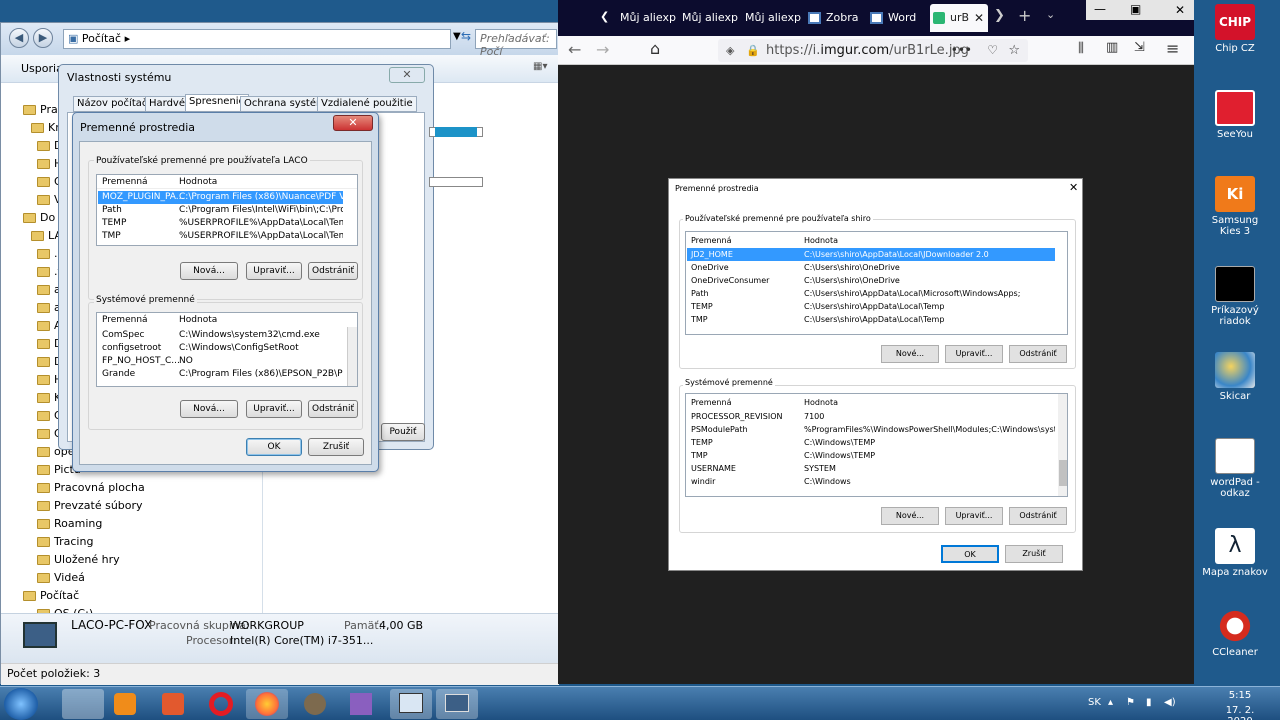 The image size is (1280, 720). What do you see at coordinates (173, 704) in the screenshot?
I see `taskbar-app-icon` at bounding box center [173, 704].